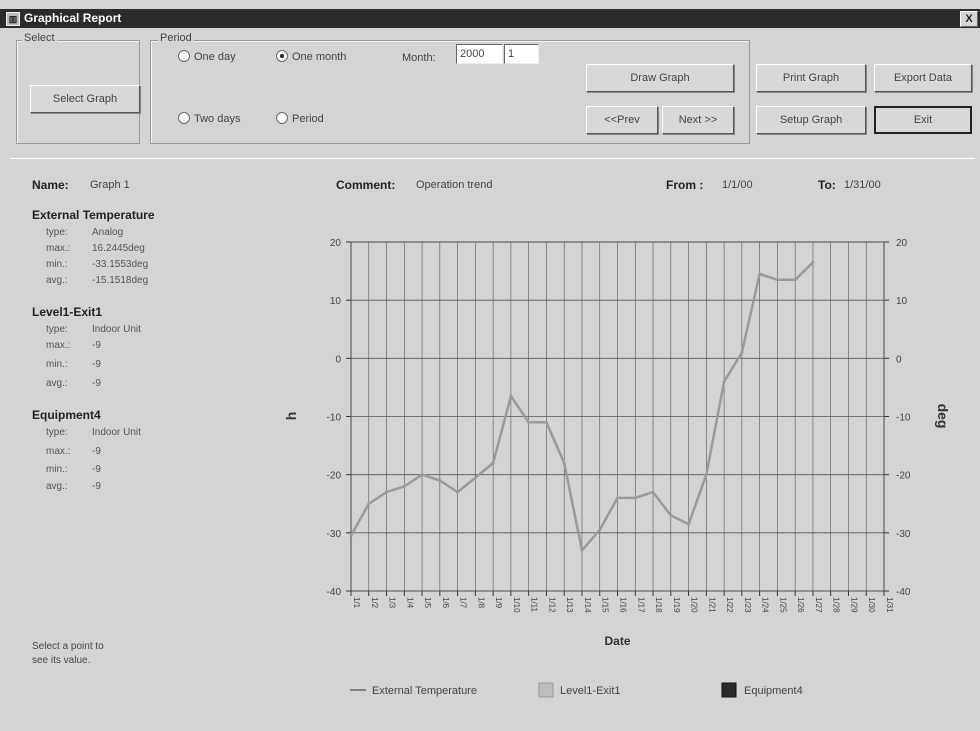 This screenshot has width=980, height=731. I want to click on to-label: To:, so click(827, 185).